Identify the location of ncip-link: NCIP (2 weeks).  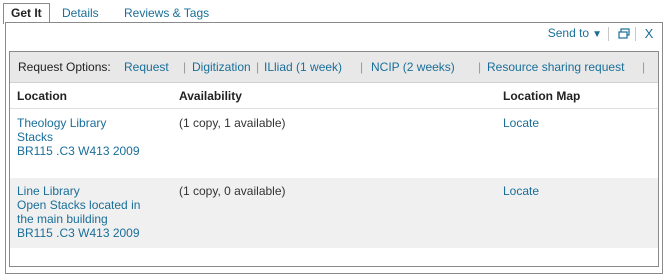
(413, 67).